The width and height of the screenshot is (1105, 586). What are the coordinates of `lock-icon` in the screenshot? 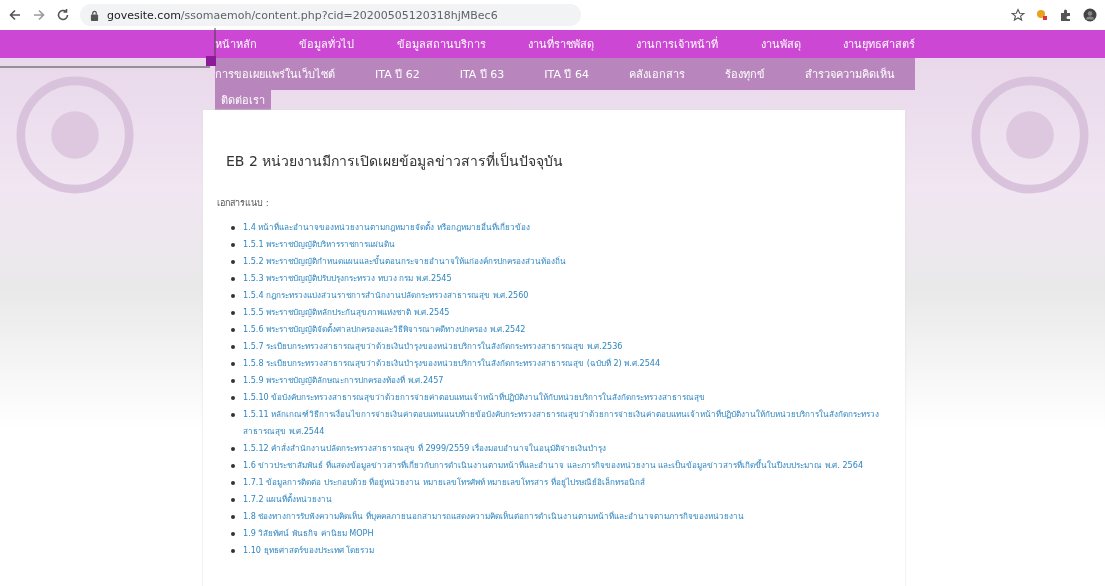 It's located at (94, 15).